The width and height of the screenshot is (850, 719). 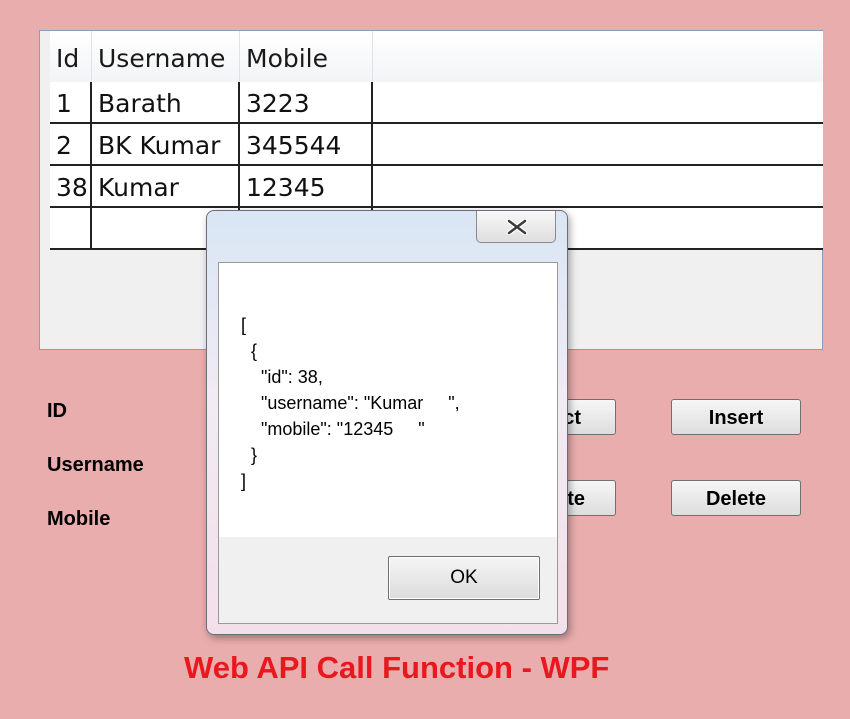 I want to click on id-label: ID, so click(x=57, y=411).